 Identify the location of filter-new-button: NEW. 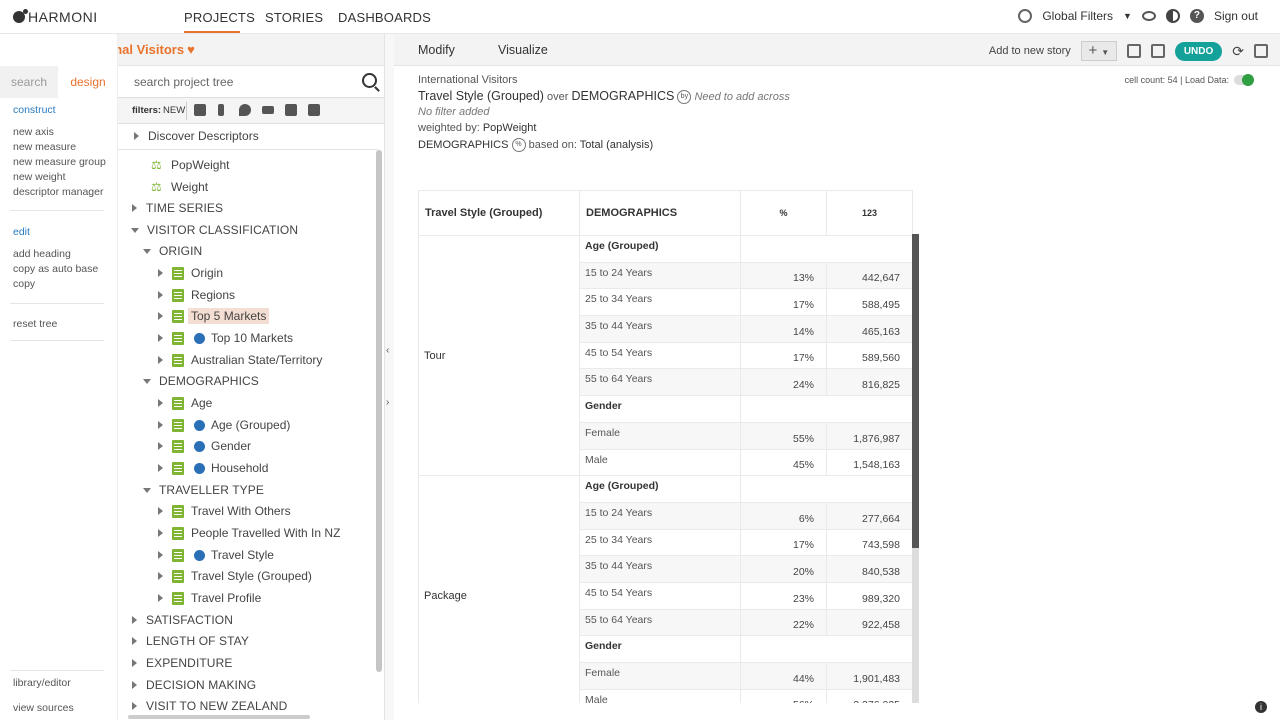
(174, 110).